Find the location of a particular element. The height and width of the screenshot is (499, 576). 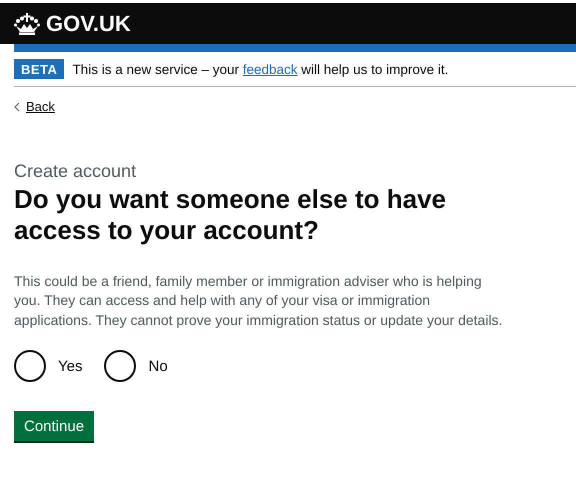

banner-text: This is a new service – your feedback will help us to improve it. is located at coordinates (260, 69).